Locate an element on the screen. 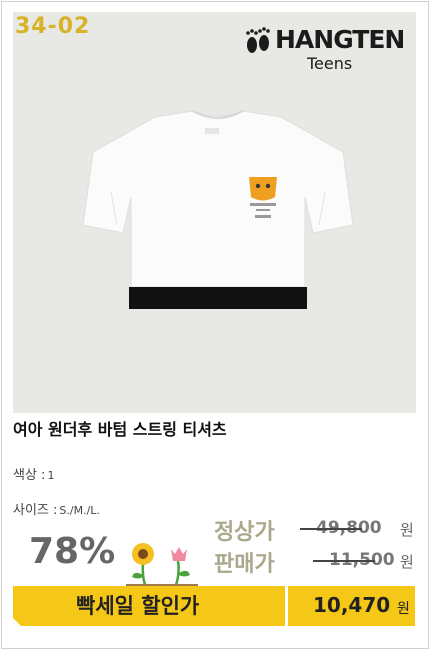 The image size is (430, 650). brand-name: HANGTEN is located at coordinates (340, 39).